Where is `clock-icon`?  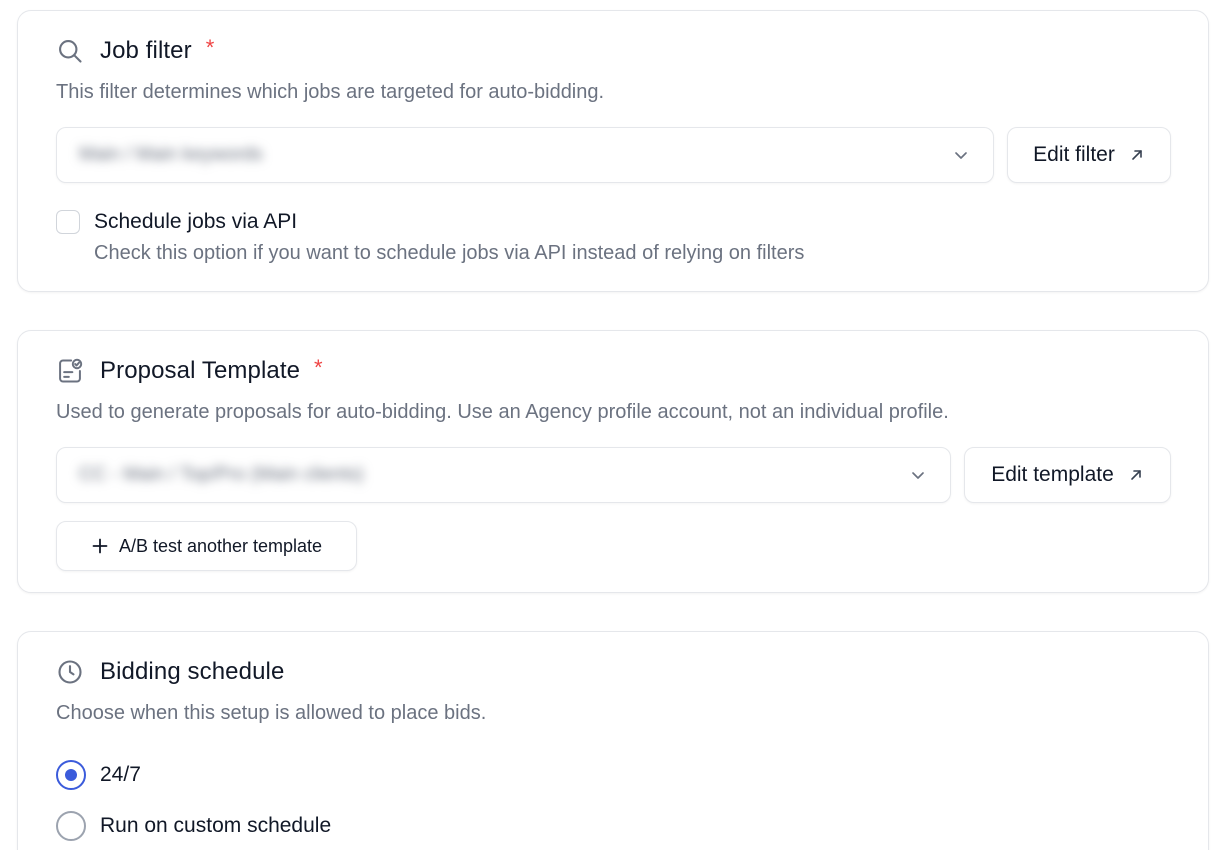 clock-icon is located at coordinates (70, 672).